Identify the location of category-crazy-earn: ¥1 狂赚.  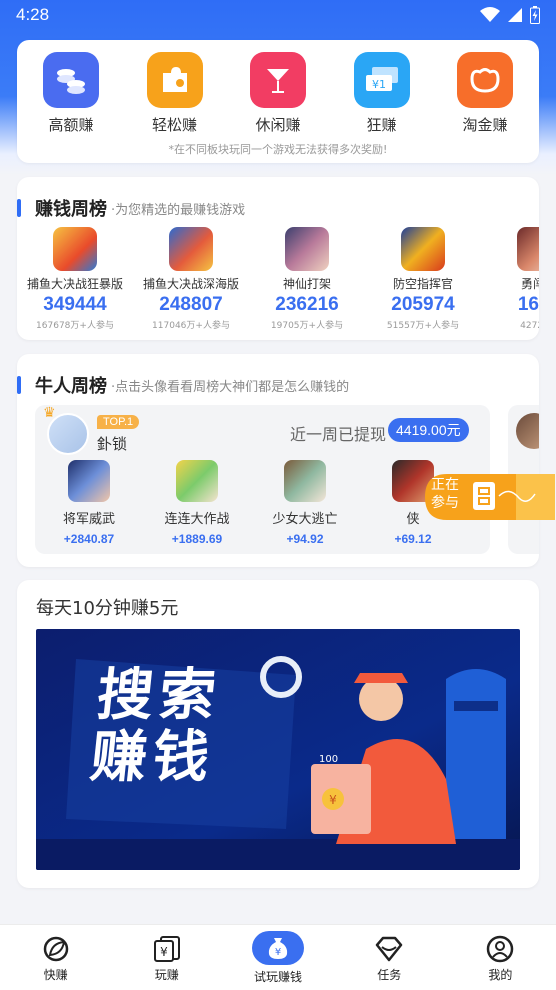
(382, 93).